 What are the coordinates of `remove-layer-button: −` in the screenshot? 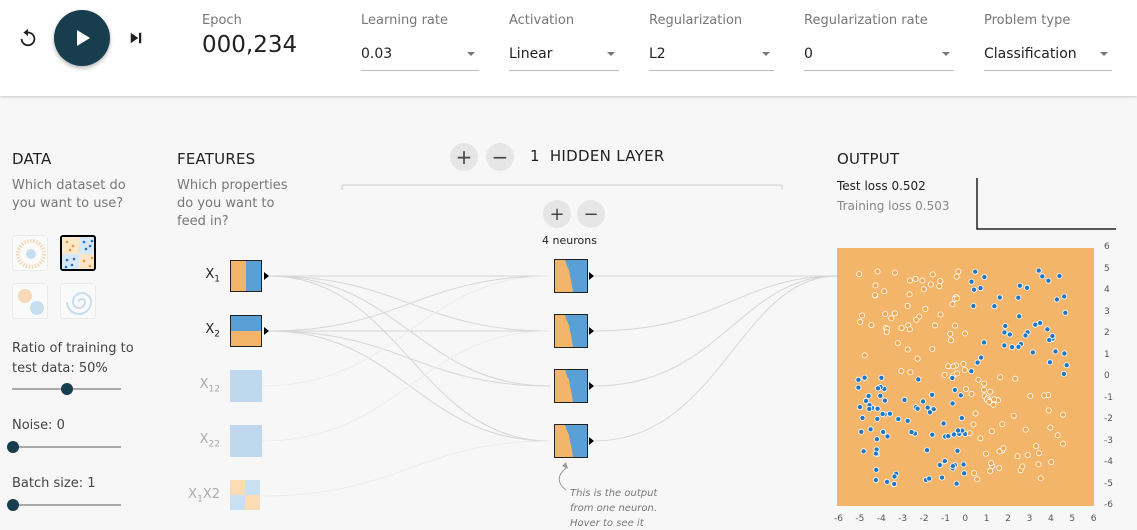 It's located at (500, 157).